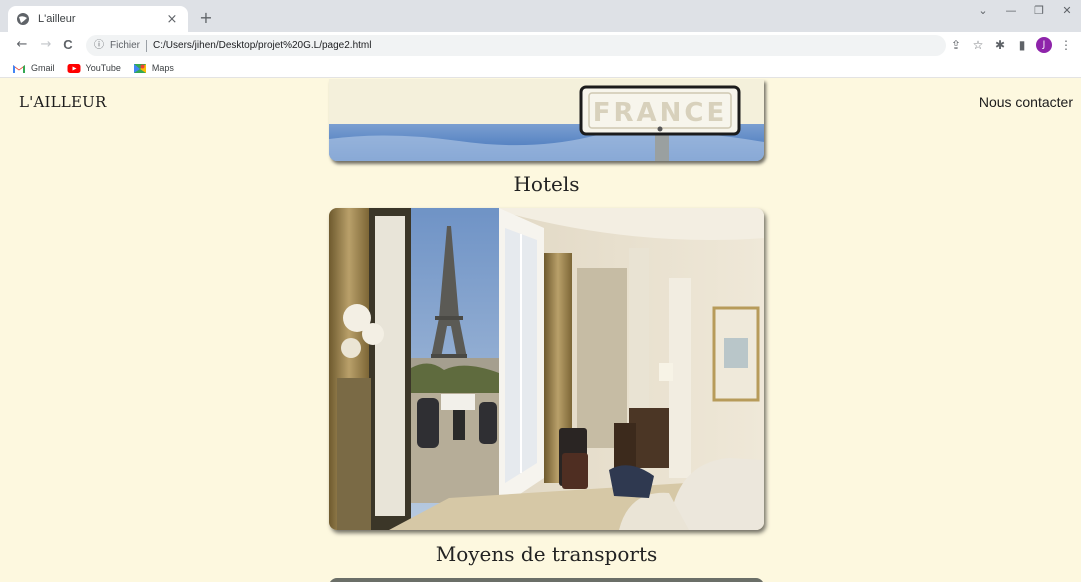 Image resolution: width=1081 pixels, height=582 pixels. Describe the element at coordinates (139, 68) in the screenshot. I see `maps-icon` at that location.